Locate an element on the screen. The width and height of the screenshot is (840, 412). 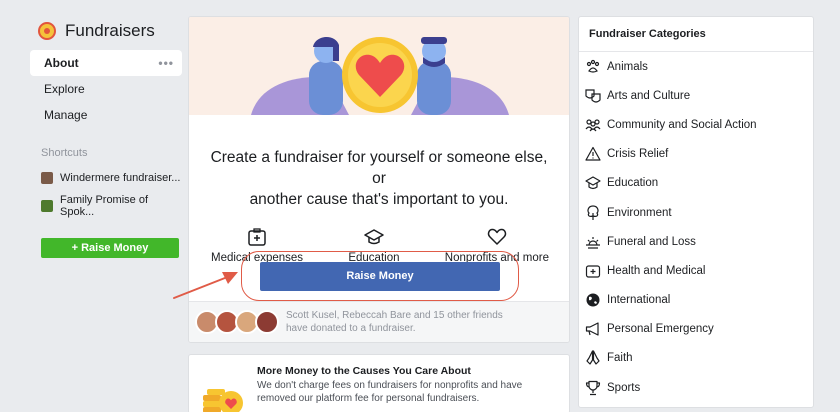
sidebar-header: Fundraisers is located at coordinates (106, 31).